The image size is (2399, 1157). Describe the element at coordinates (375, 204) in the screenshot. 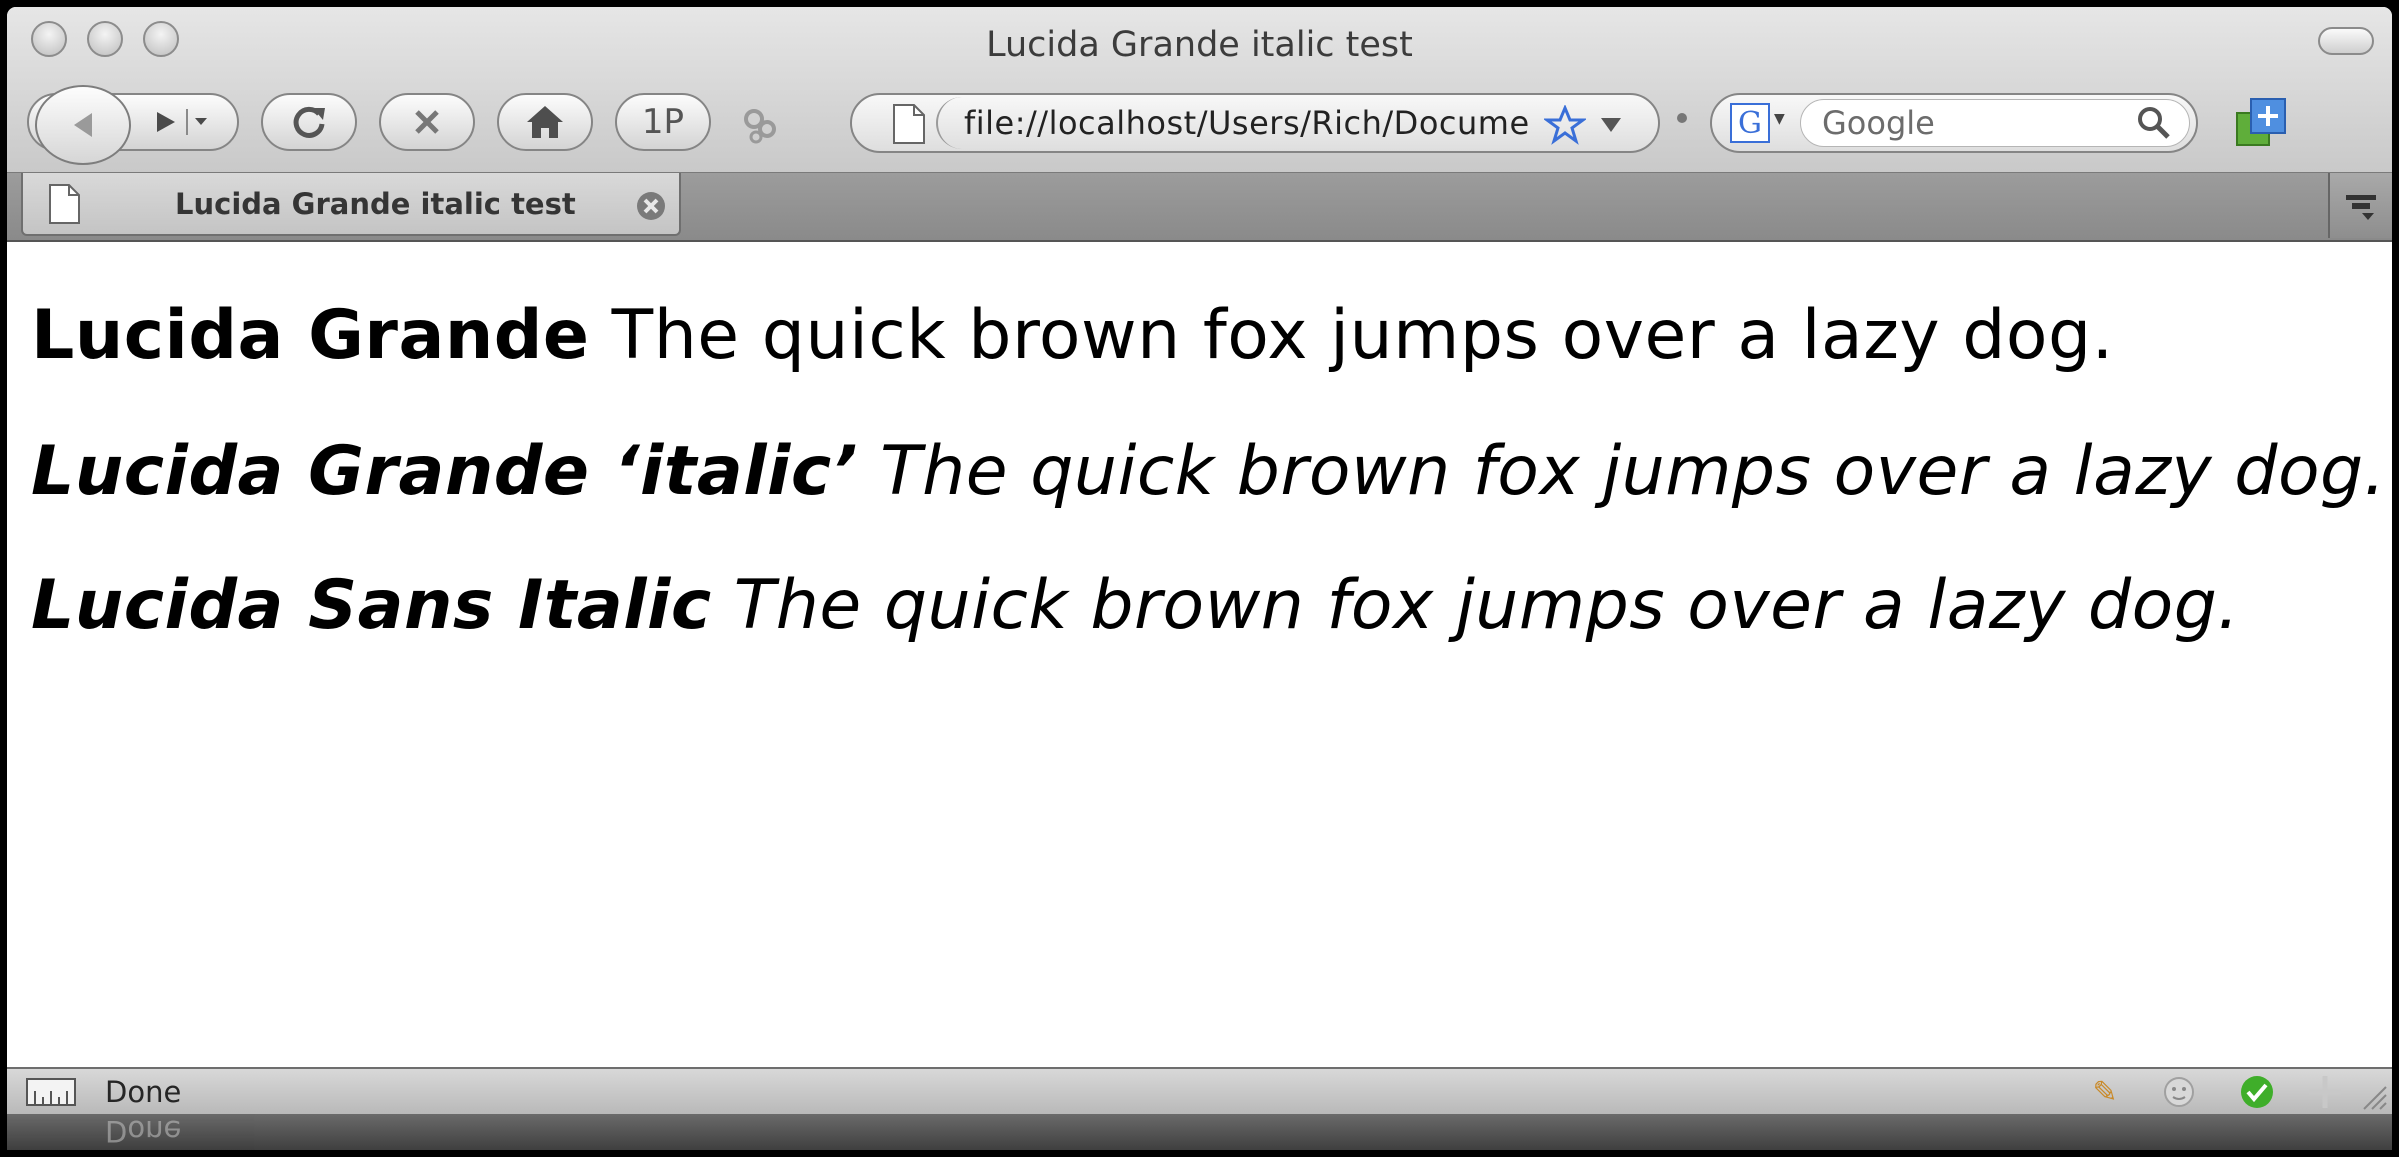

I see `tab-label: Lucida Grande italic test` at that location.